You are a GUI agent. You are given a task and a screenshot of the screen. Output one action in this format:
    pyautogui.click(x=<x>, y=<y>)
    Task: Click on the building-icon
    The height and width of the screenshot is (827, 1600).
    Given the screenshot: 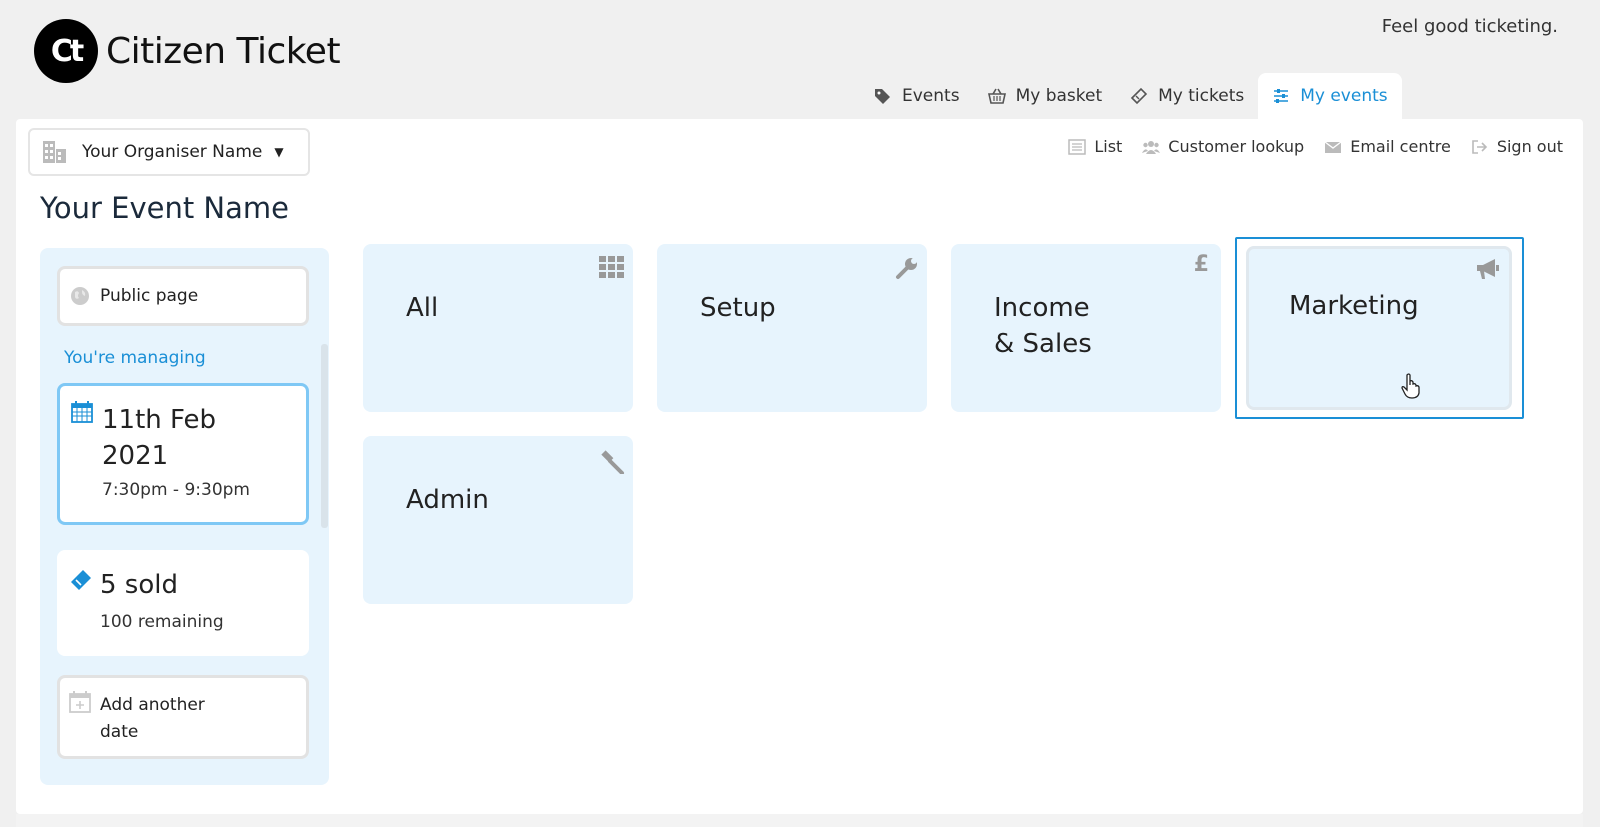 What is the action you would take?
    pyautogui.click(x=54, y=152)
    